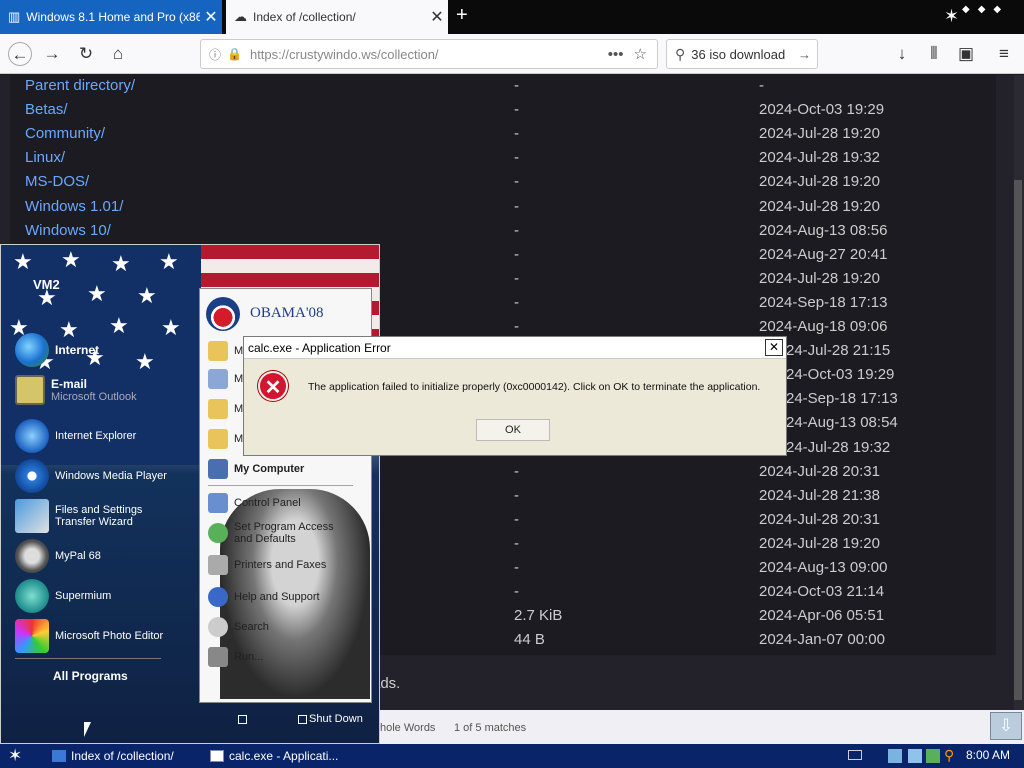 This screenshot has height=768, width=1024. What do you see at coordinates (640, 54) in the screenshot?
I see `bookmark-star-icon: ☆` at bounding box center [640, 54].